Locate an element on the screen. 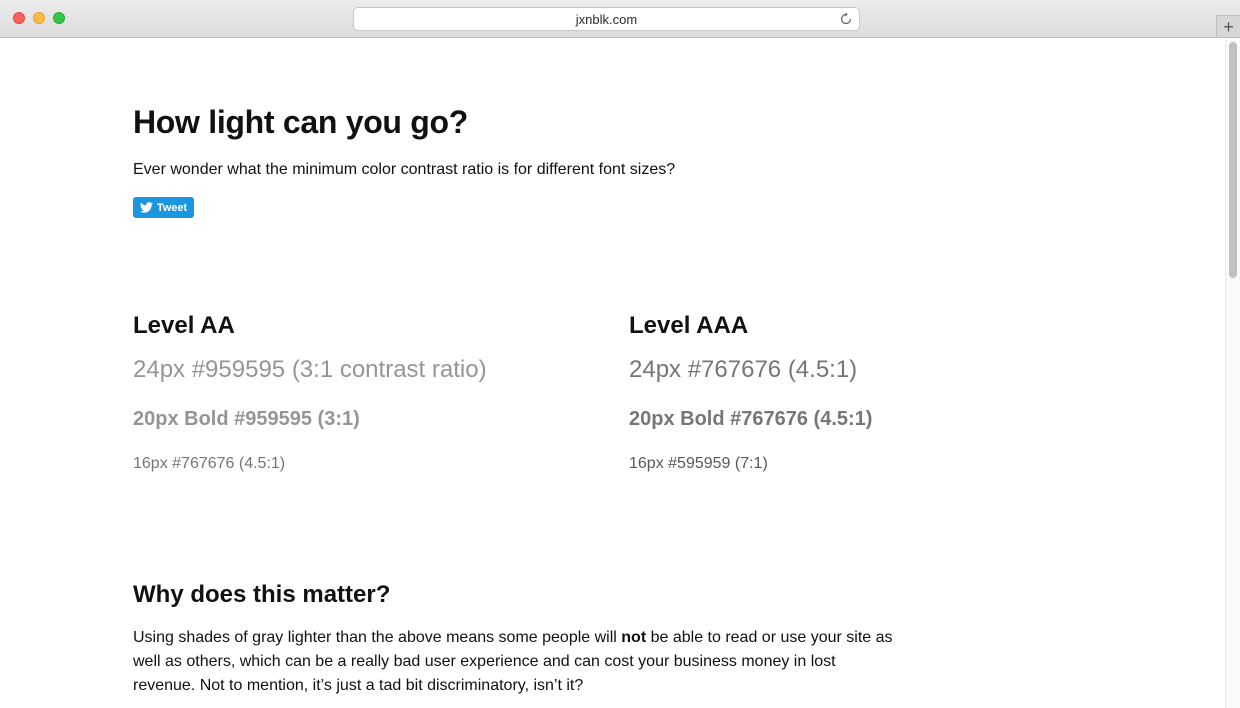 The width and height of the screenshot is (1240, 708). vertical-scrollbar is located at coordinates (1232, 373).